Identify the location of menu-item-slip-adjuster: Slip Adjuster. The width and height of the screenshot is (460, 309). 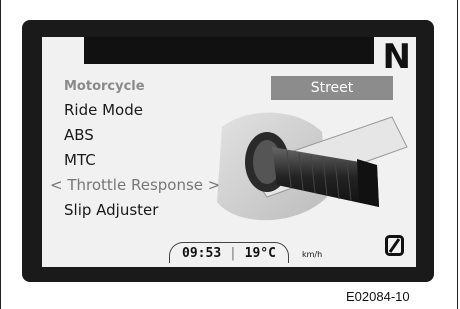
(142, 210).